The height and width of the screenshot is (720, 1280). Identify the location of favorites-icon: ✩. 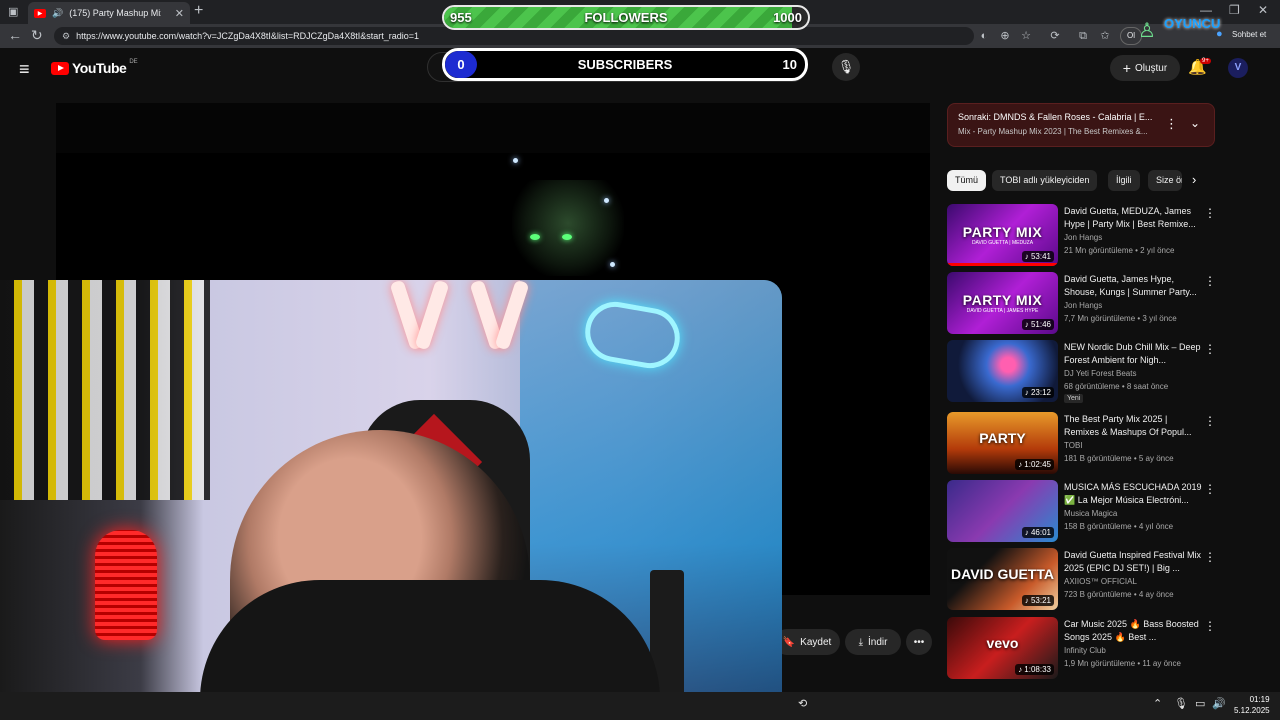
(1105, 36).